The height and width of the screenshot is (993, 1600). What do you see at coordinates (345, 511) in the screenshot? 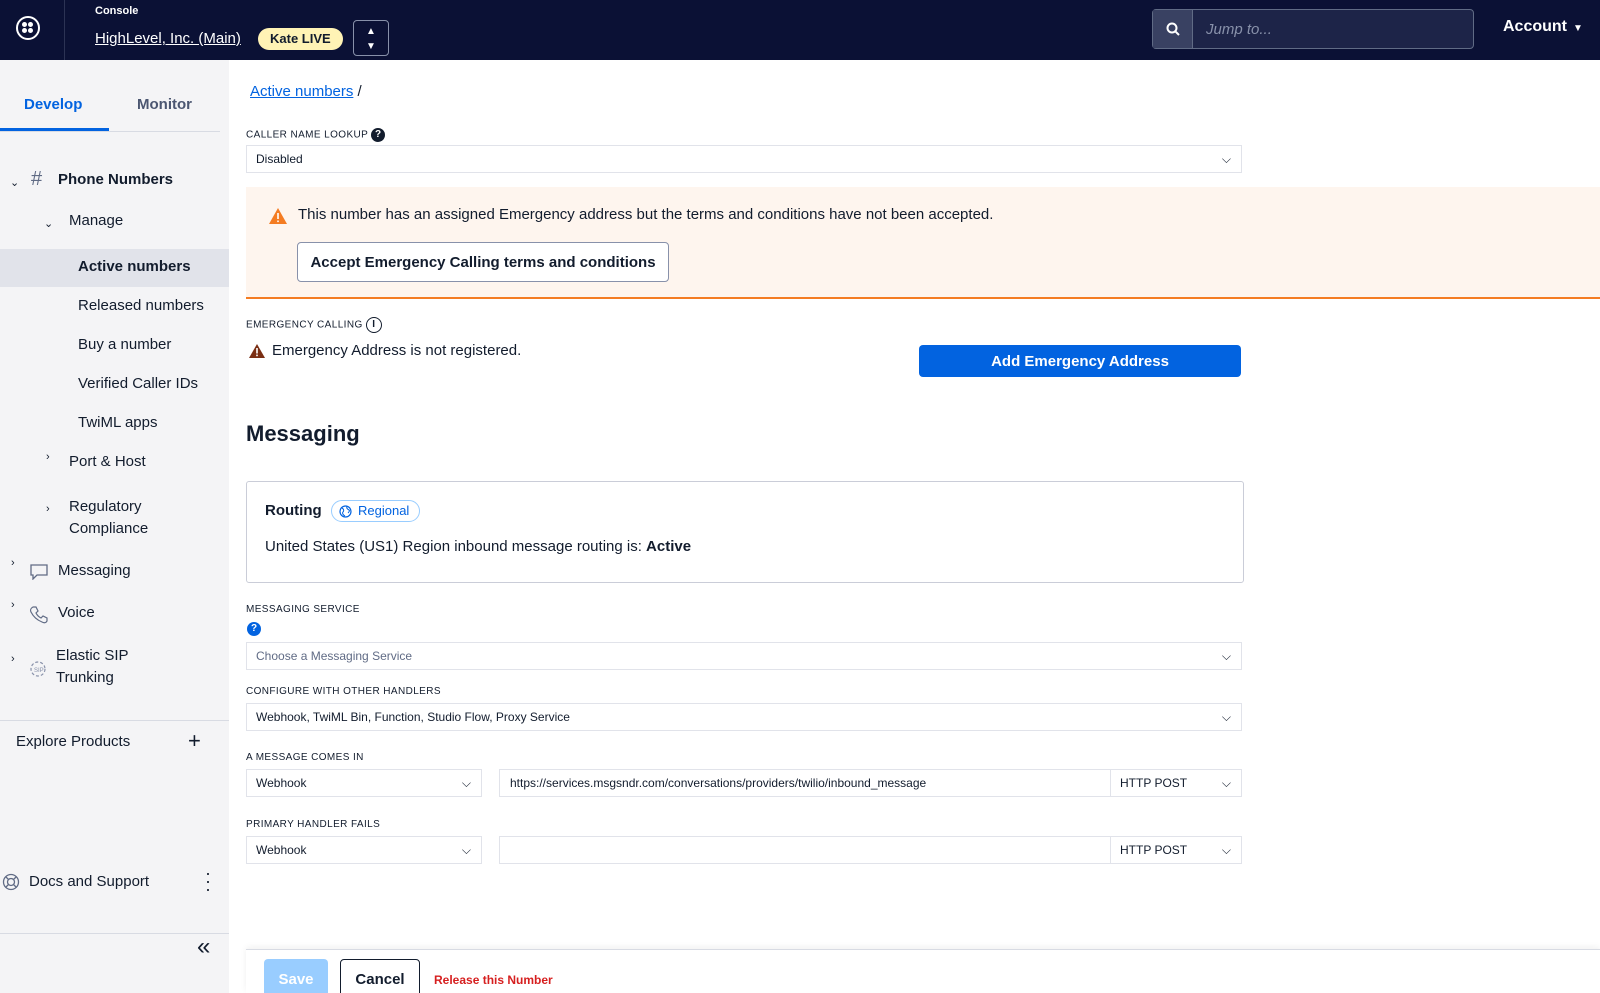
I see `globe-icon` at bounding box center [345, 511].